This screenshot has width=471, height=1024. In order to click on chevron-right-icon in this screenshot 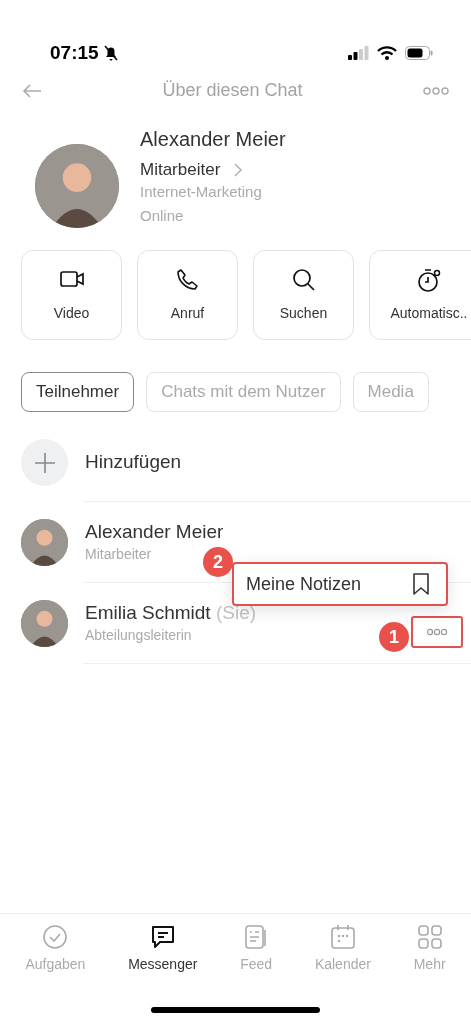, I will do `click(238, 170)`.